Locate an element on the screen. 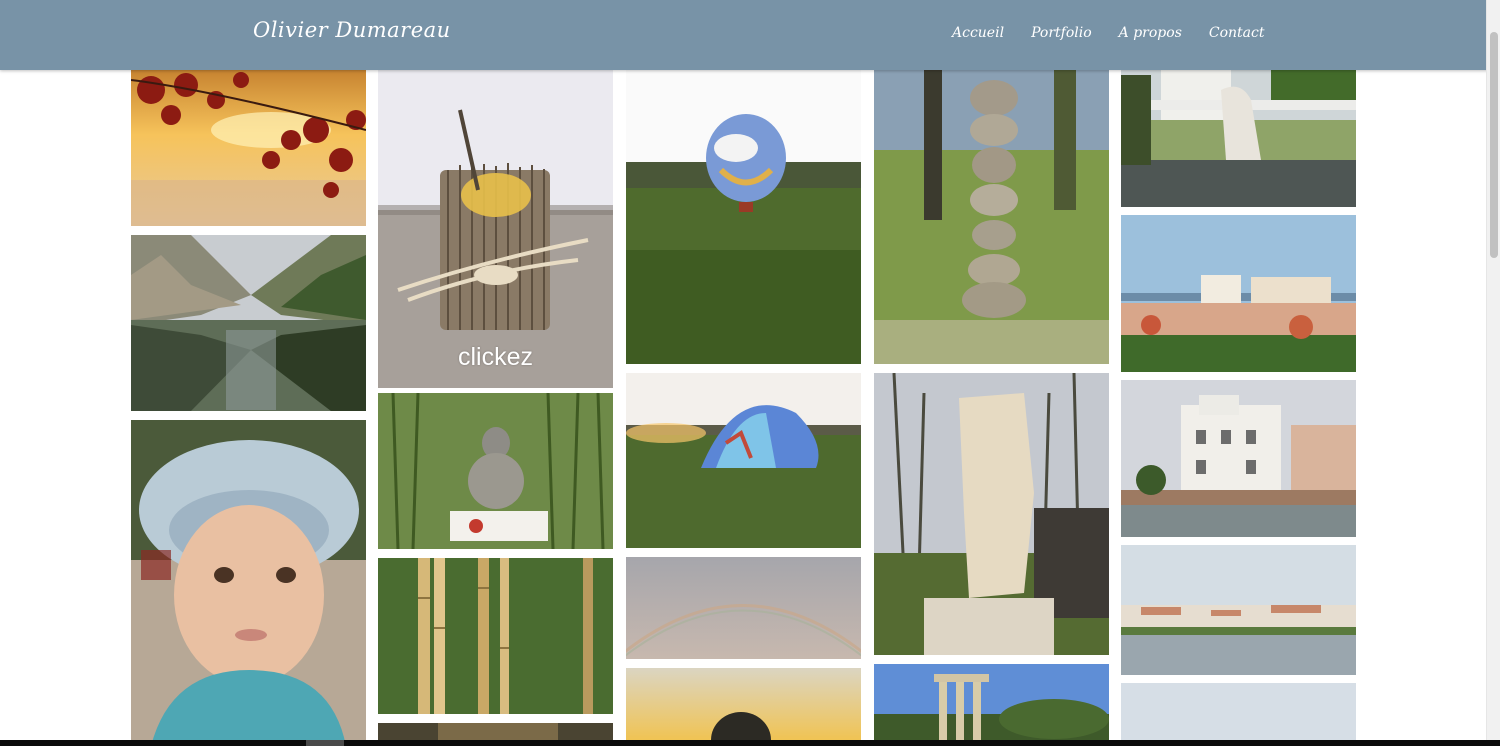 This screenshot has width=1500, height=746. os-taskbar is located at coordinates (750, 743).